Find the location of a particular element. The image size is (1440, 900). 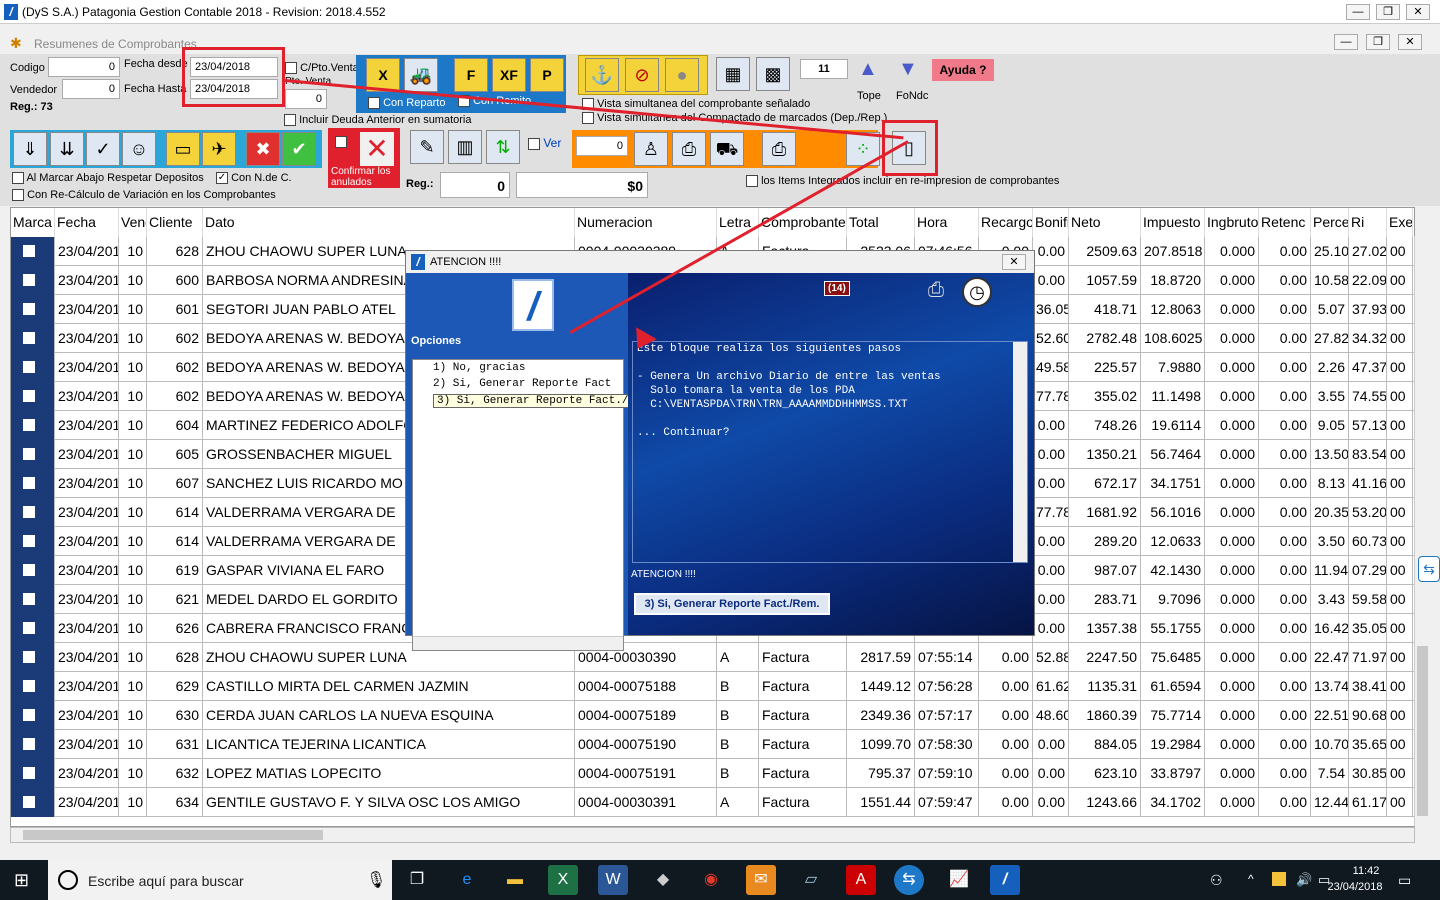

edge-icon: e is located at coordinates (467, 880).